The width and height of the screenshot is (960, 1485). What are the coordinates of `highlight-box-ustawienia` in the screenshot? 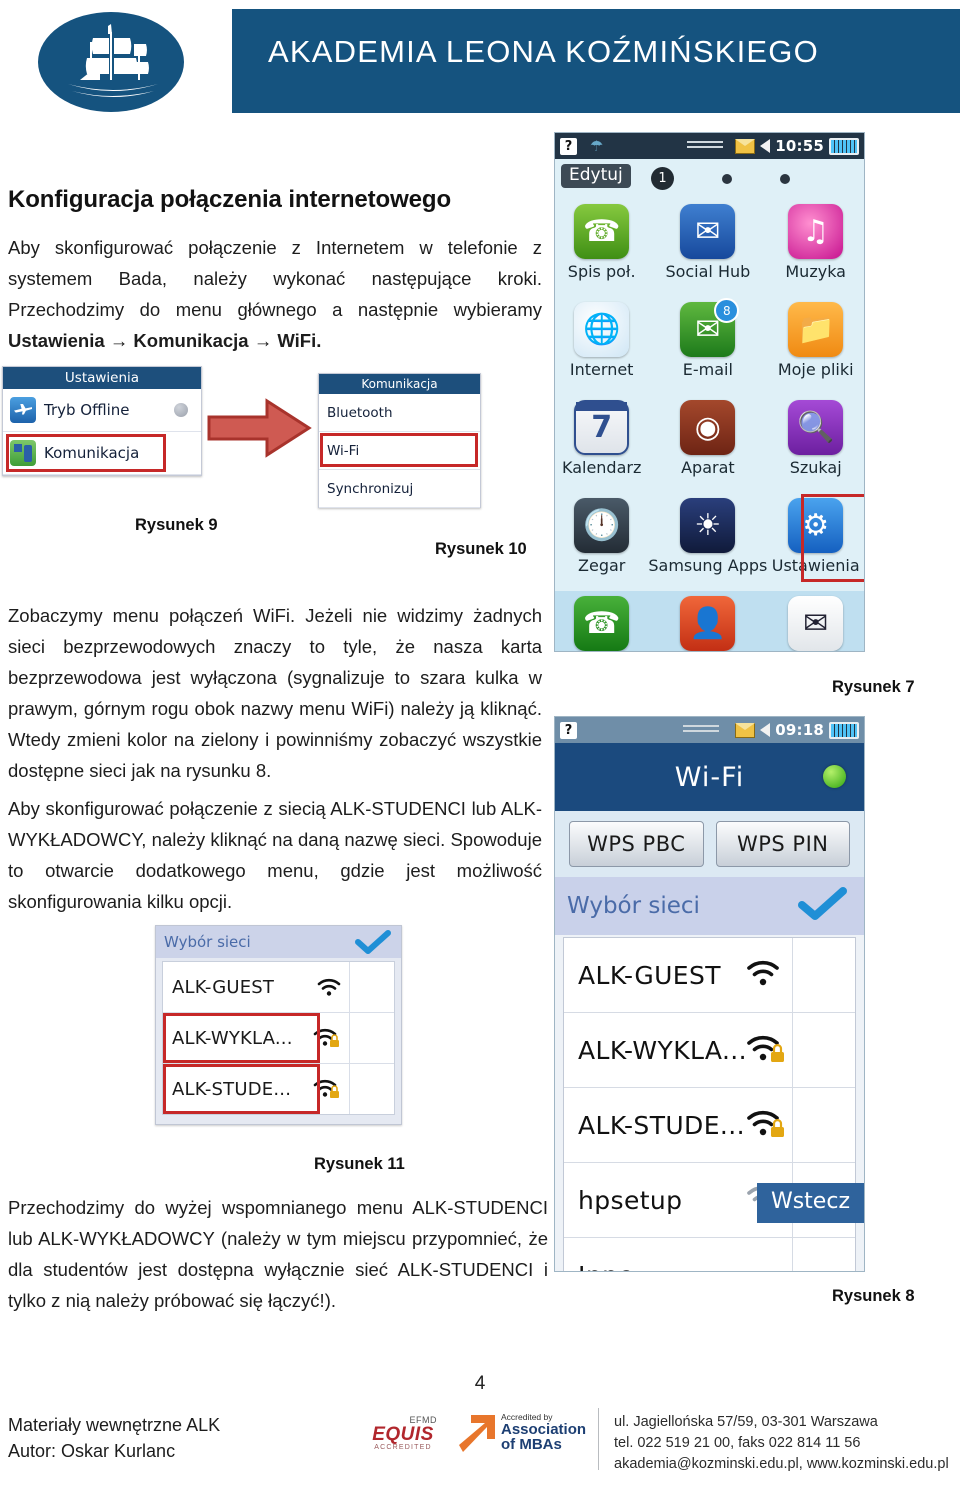 It's located at (832, 538).